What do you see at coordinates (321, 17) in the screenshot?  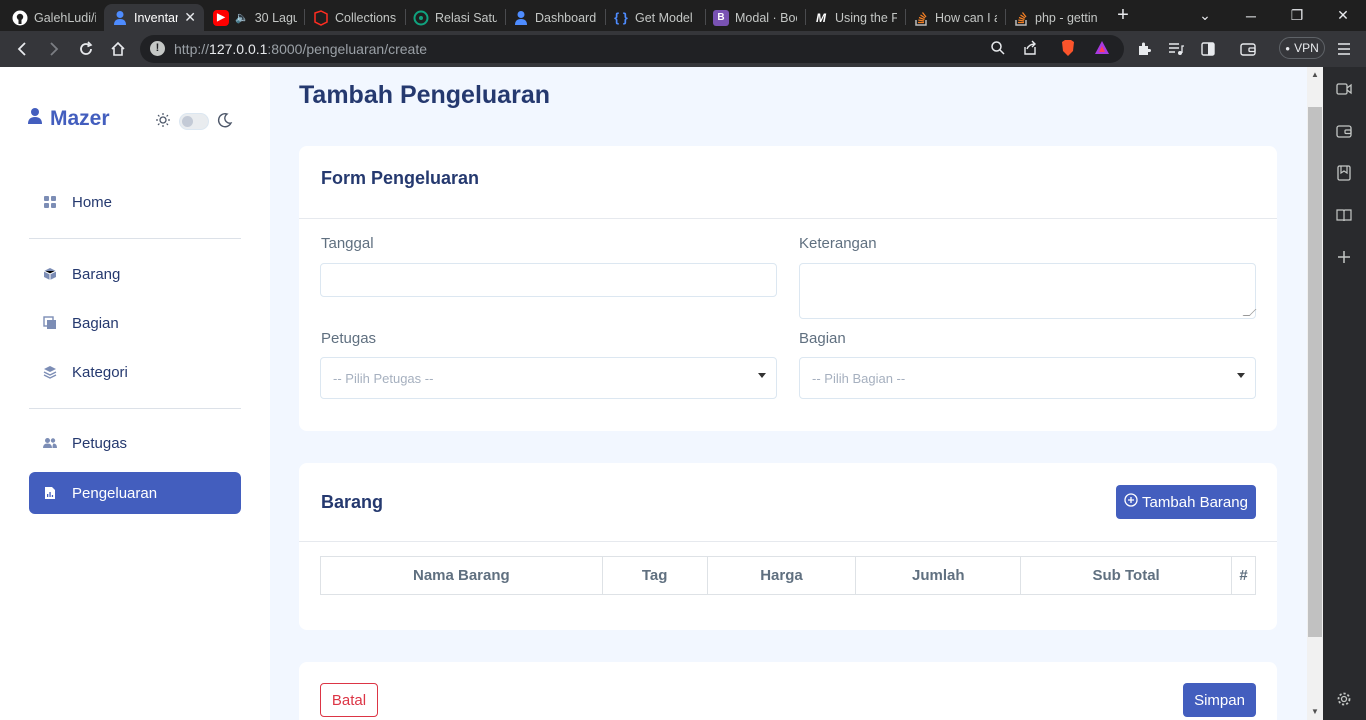 I see `laravel-icon` at bounding box center [321, 17].